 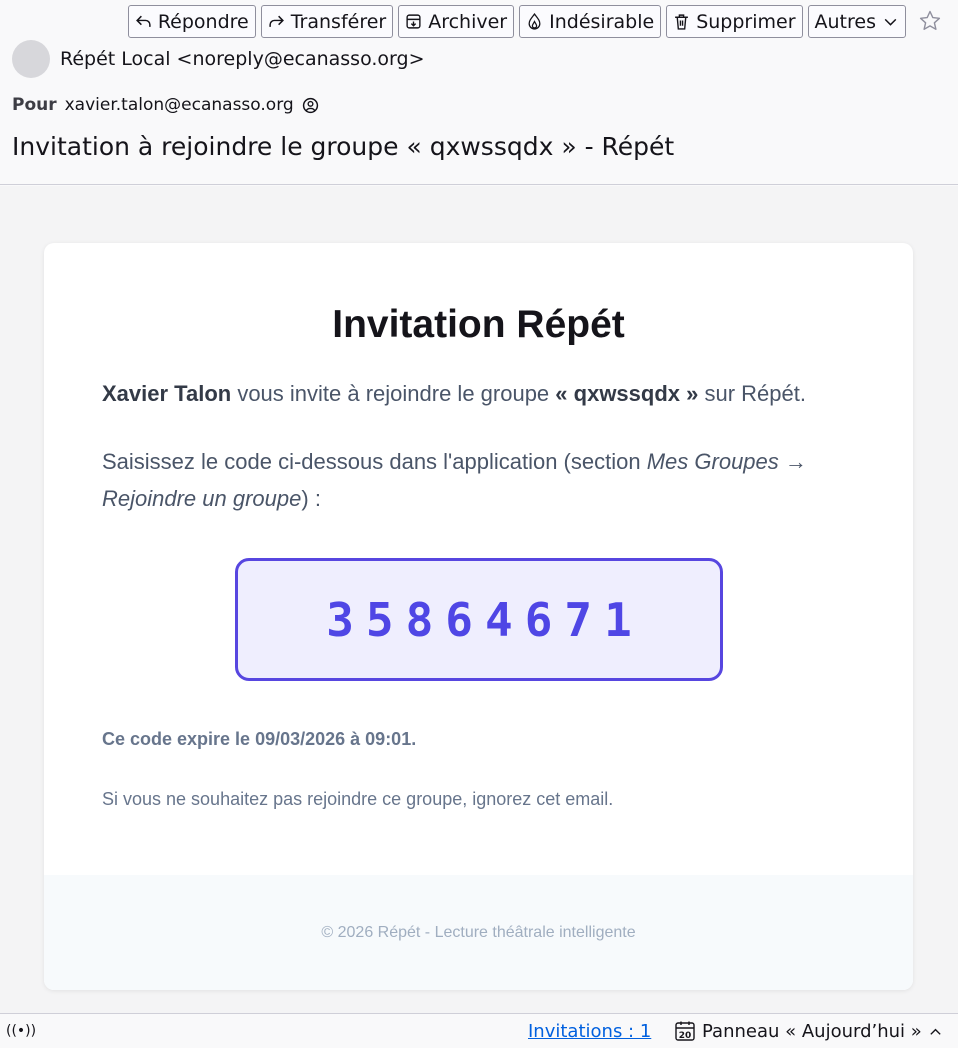 I want to click on reply-label: Répondre, so click(x=203, y=21).